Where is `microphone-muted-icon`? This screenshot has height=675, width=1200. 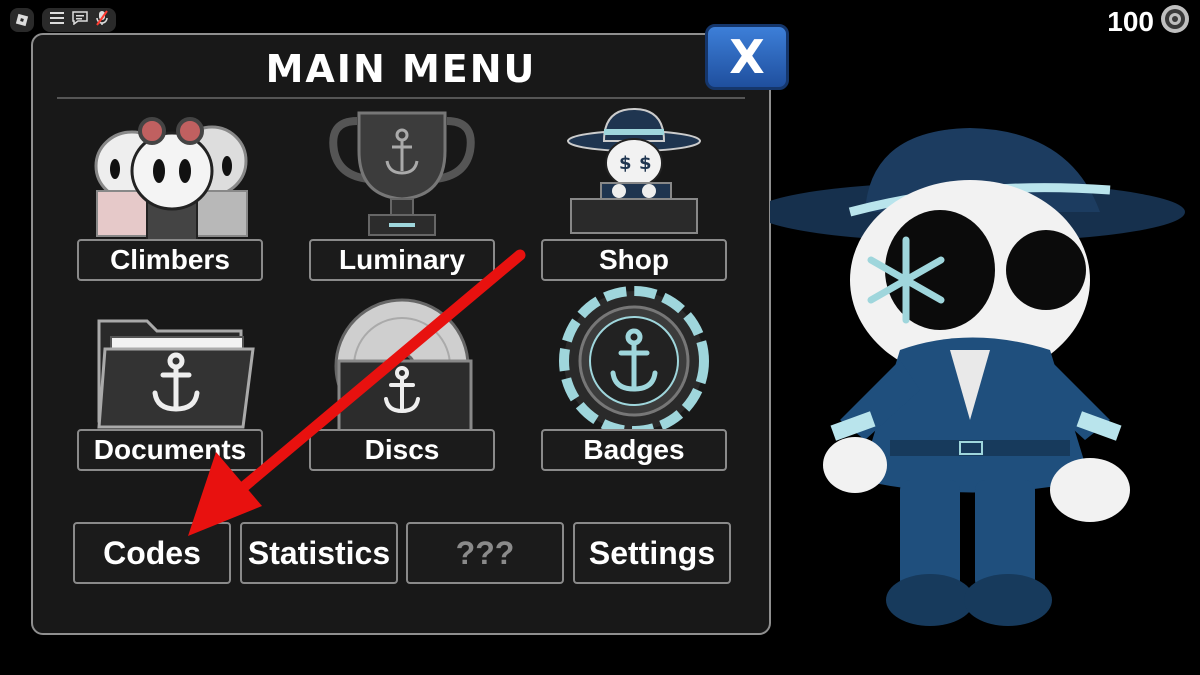
microphone-muted-icon is located at coordinates (102, 20).